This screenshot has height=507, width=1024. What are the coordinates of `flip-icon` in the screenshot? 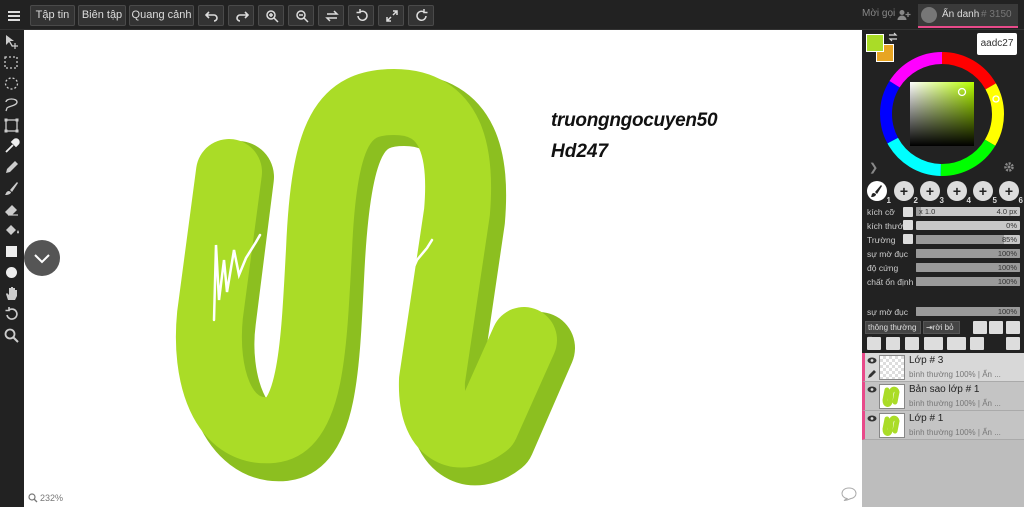 It's located at (332, 16).